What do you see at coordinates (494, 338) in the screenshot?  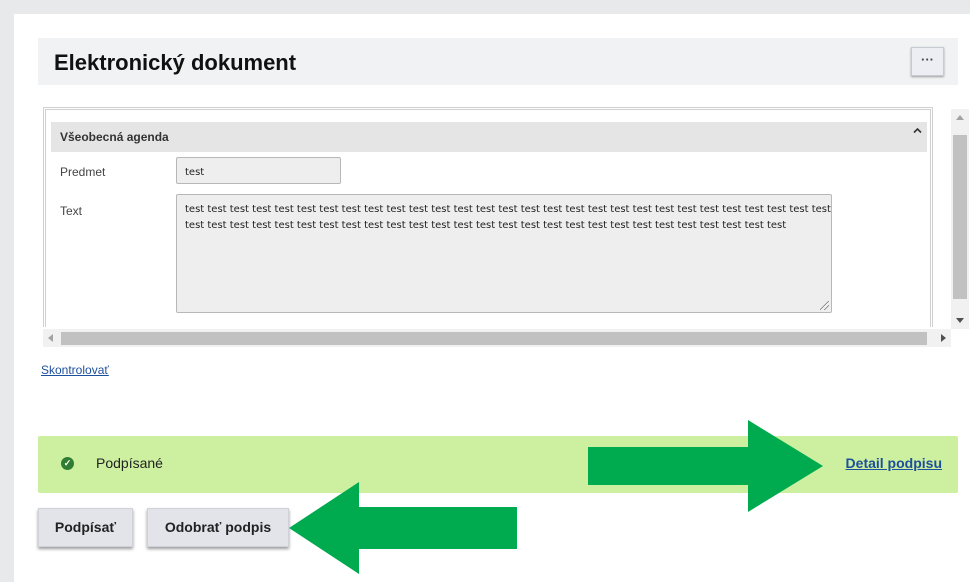 I see `horizontal-scroll-thumb` at bounding box center [494, 338].